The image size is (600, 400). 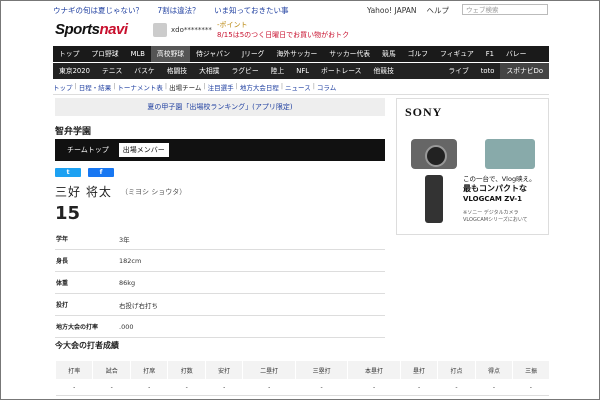 What do you see at coordinates (148, 370) in the screenshot?
I see `stats-header: 打席` at bounding box center [148, 370].